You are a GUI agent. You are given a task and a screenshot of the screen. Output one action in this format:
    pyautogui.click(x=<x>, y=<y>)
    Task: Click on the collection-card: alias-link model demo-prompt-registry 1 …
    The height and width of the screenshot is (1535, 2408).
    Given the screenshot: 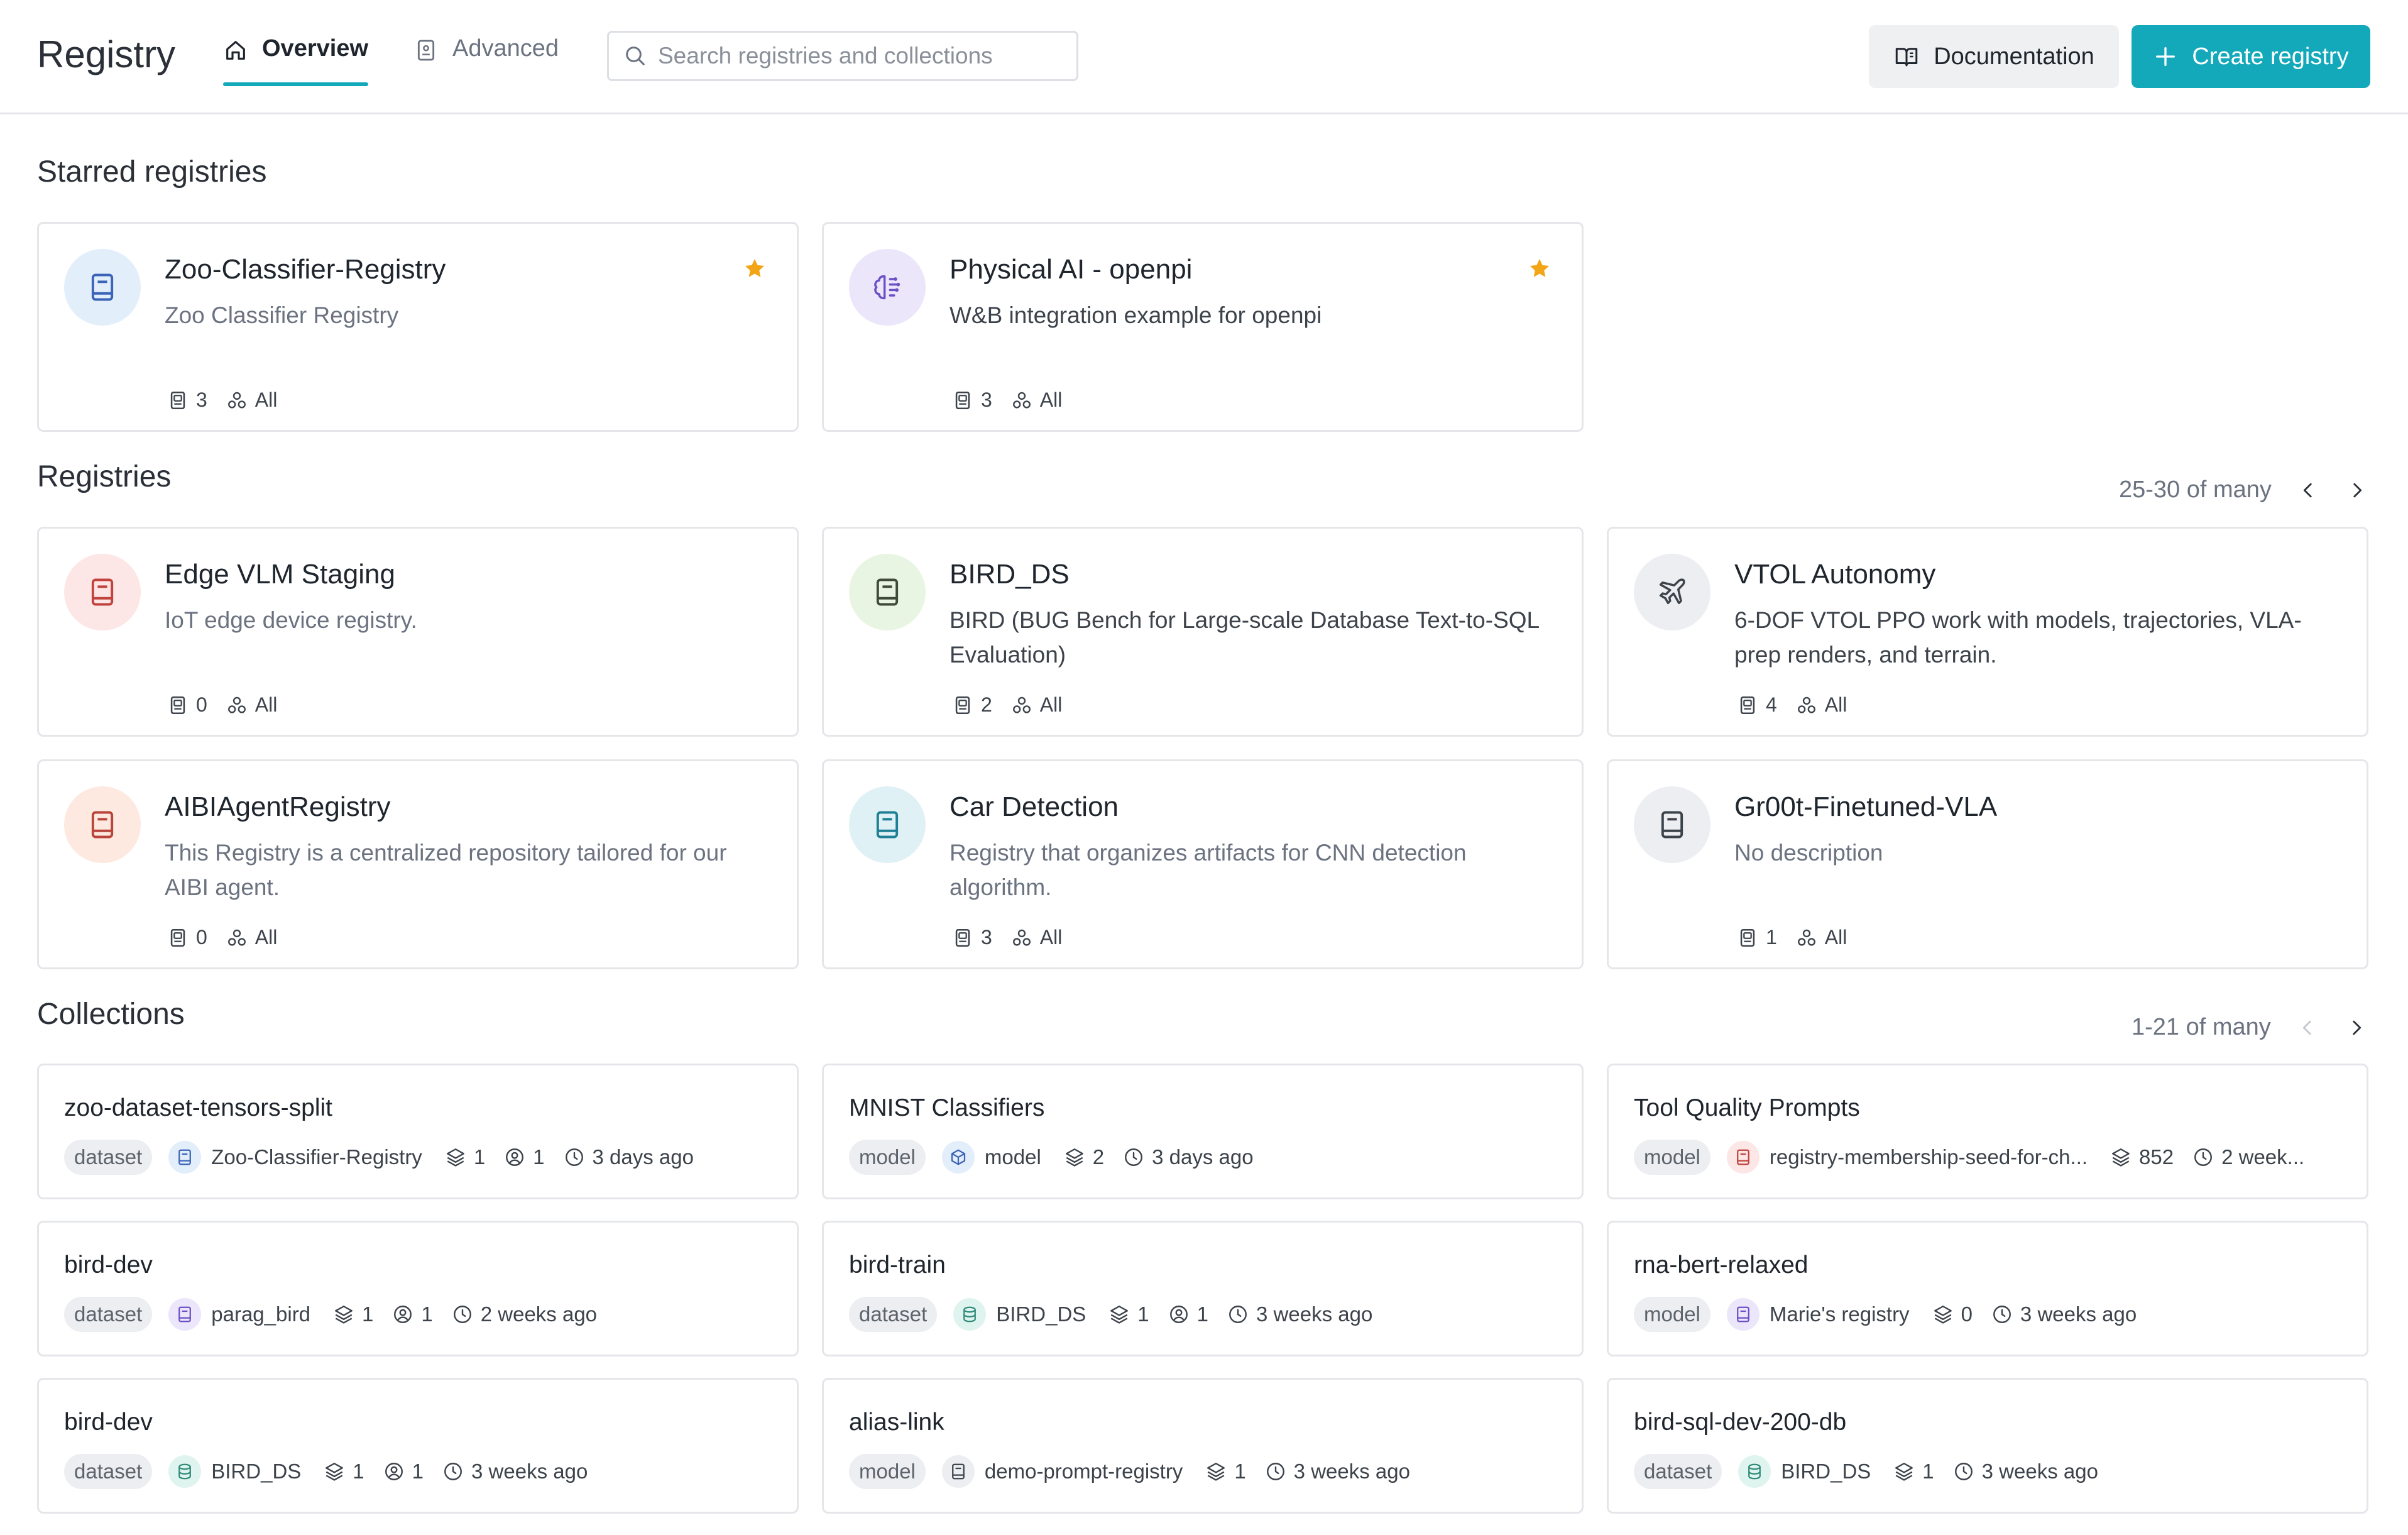 What is the action you would take?
    pyautogui.click(x=1203, y=1446)
    